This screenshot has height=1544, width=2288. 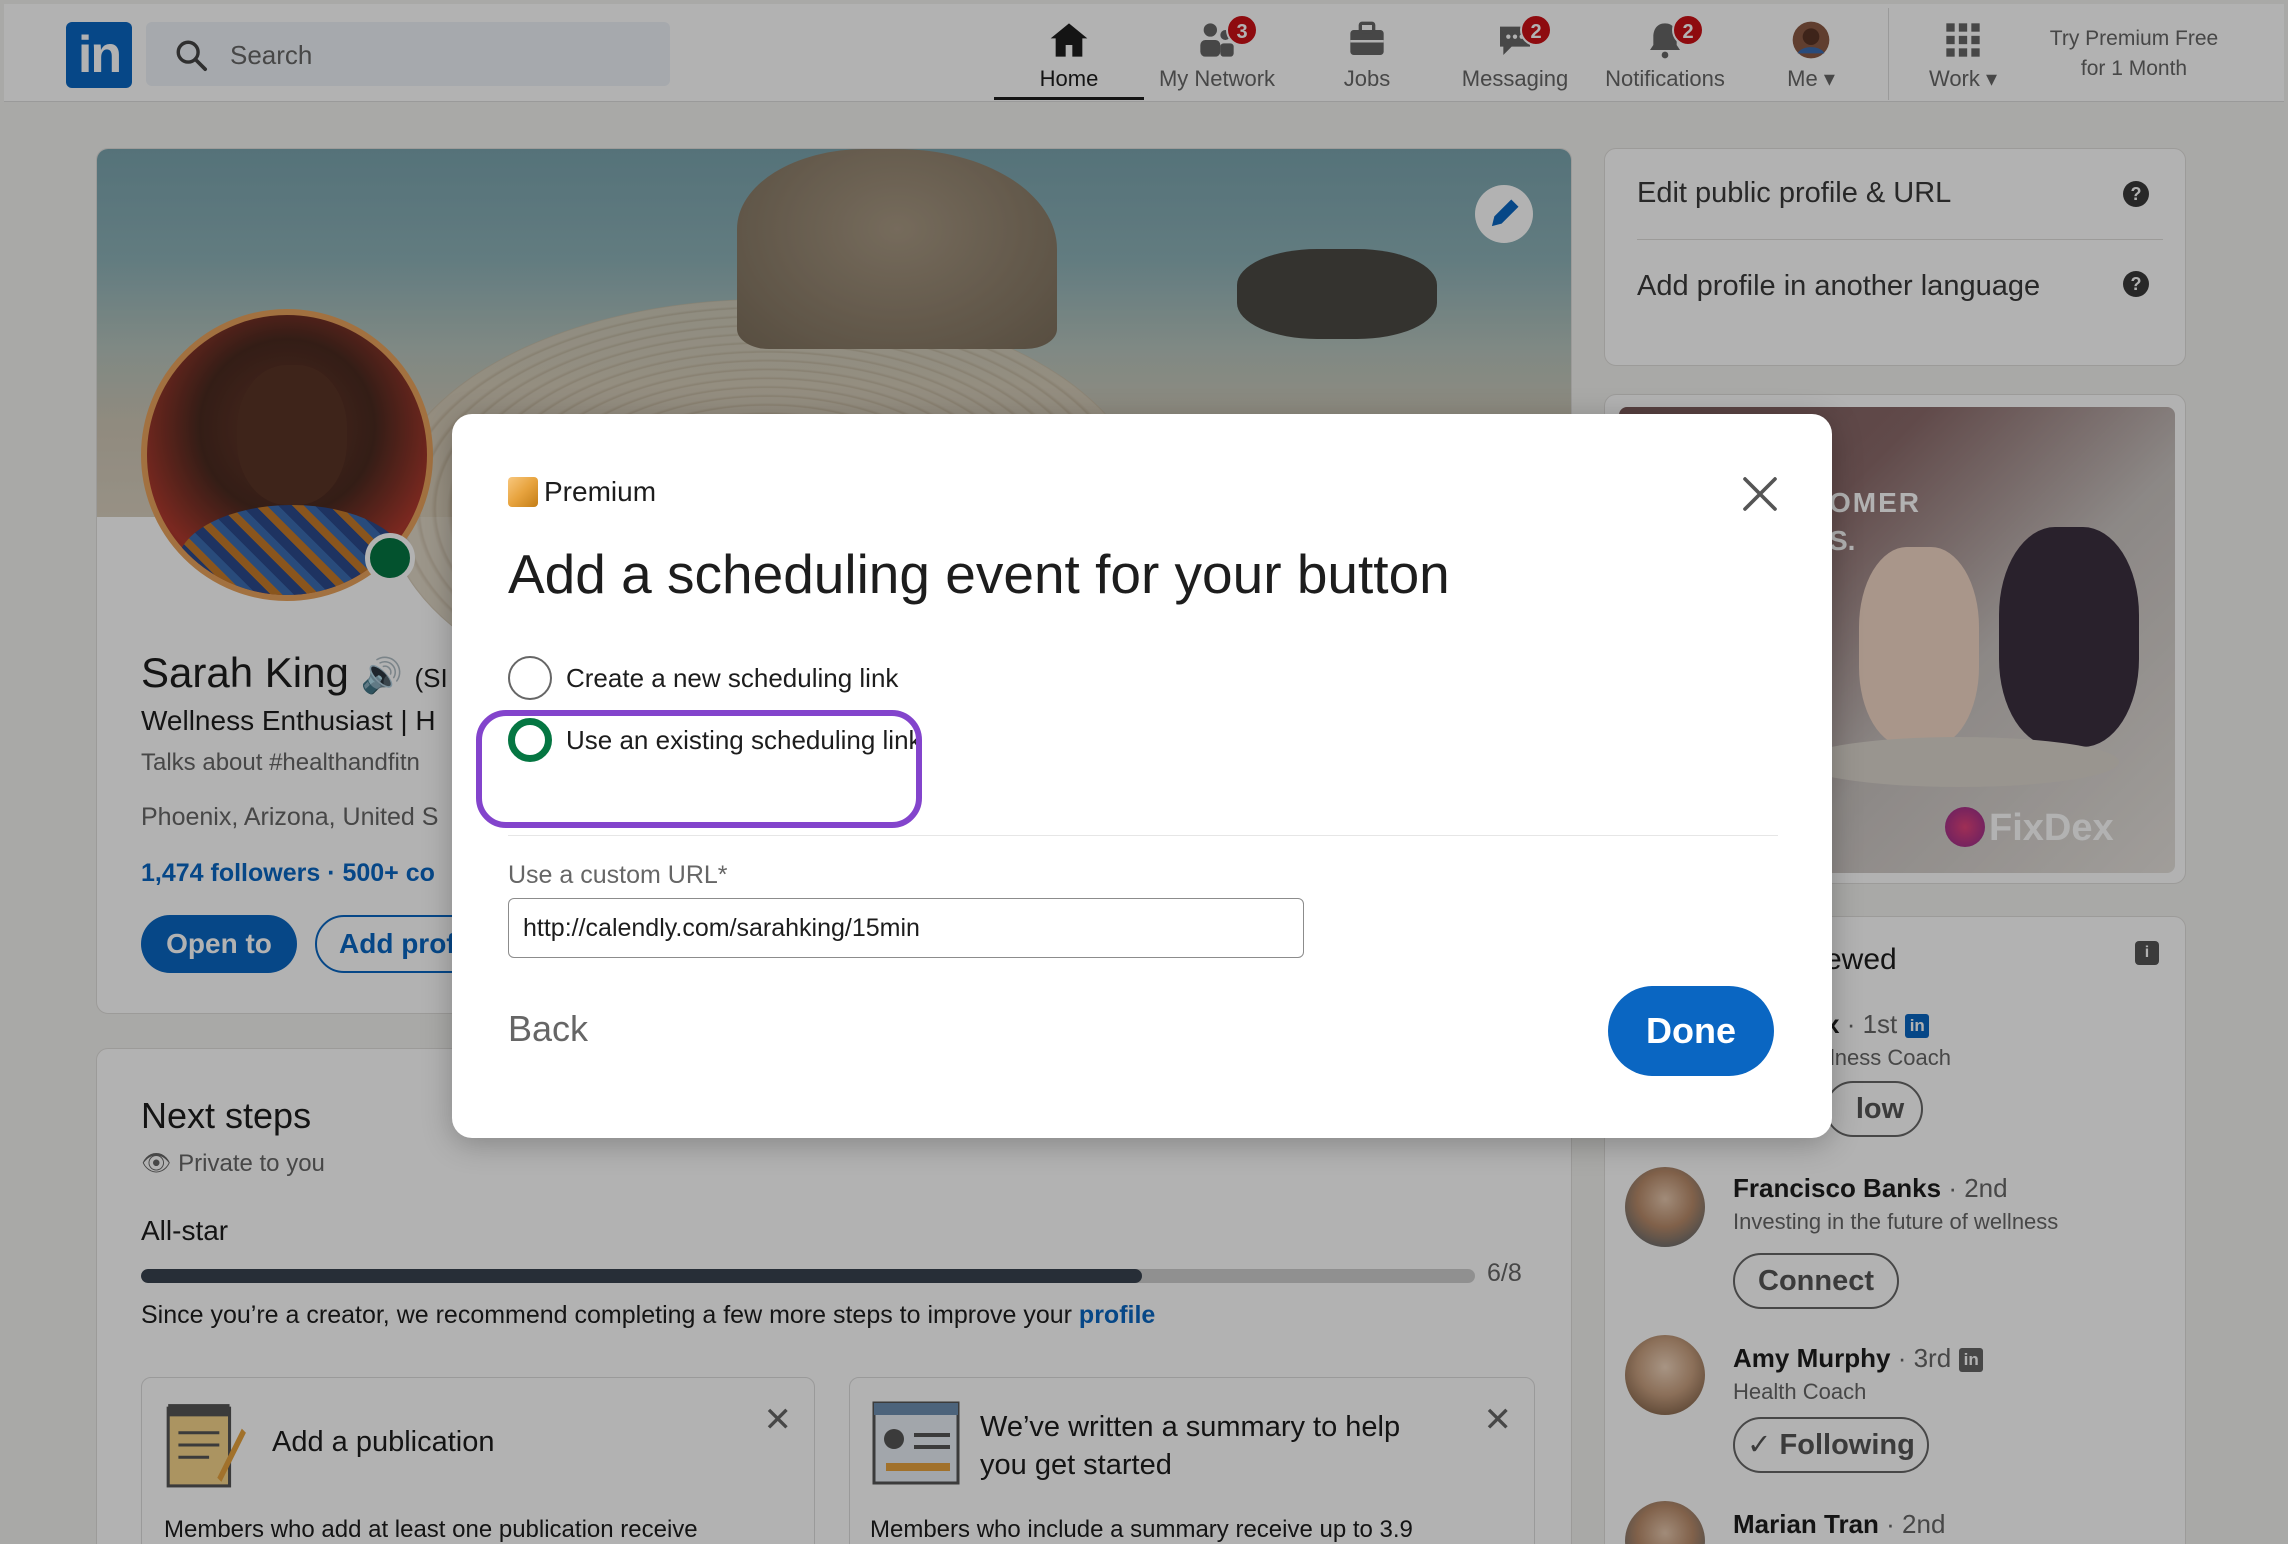 I want to click on done-button: Done, so click(x=1691, y=1031).